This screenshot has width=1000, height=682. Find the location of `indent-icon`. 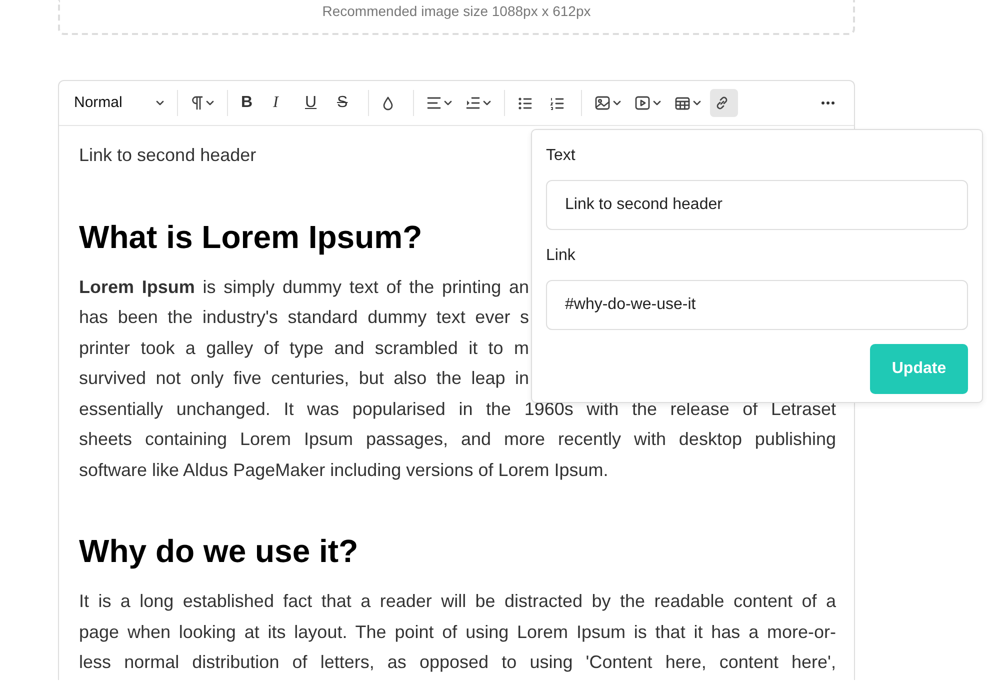

indent-icon is located at coordinates (473, 103).